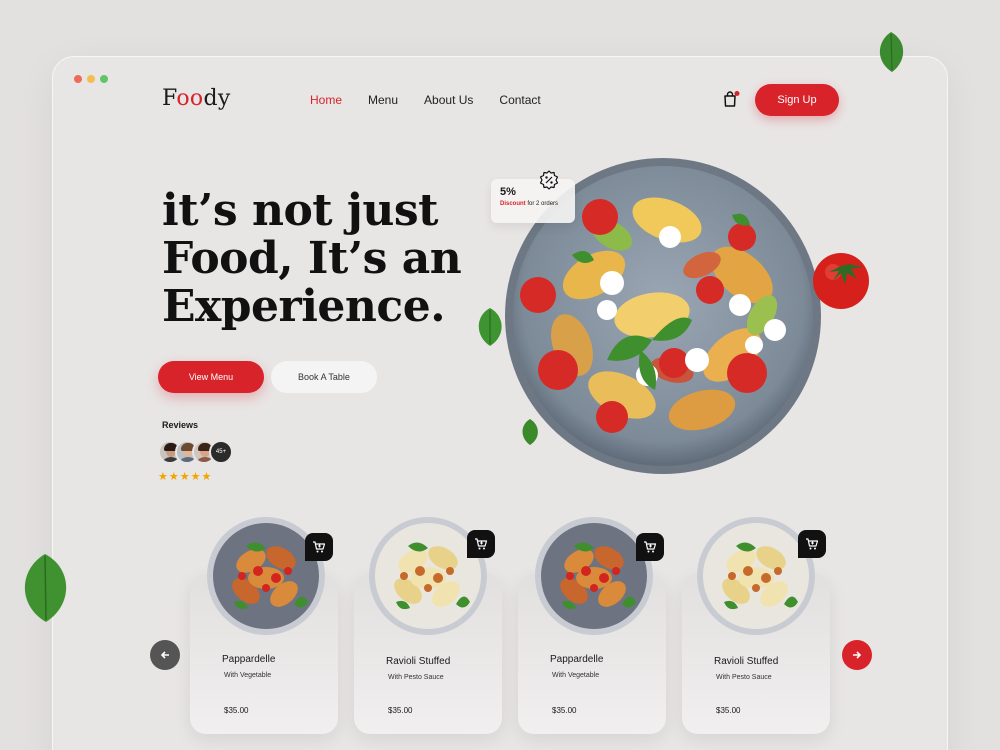 Image resolution: width=1000 pixels, height=750 pixels. What do you see at coordinates (195, 452) in the screenshot?
I see `reviewer-avatars: 45+` at bounding box center [195, 452].